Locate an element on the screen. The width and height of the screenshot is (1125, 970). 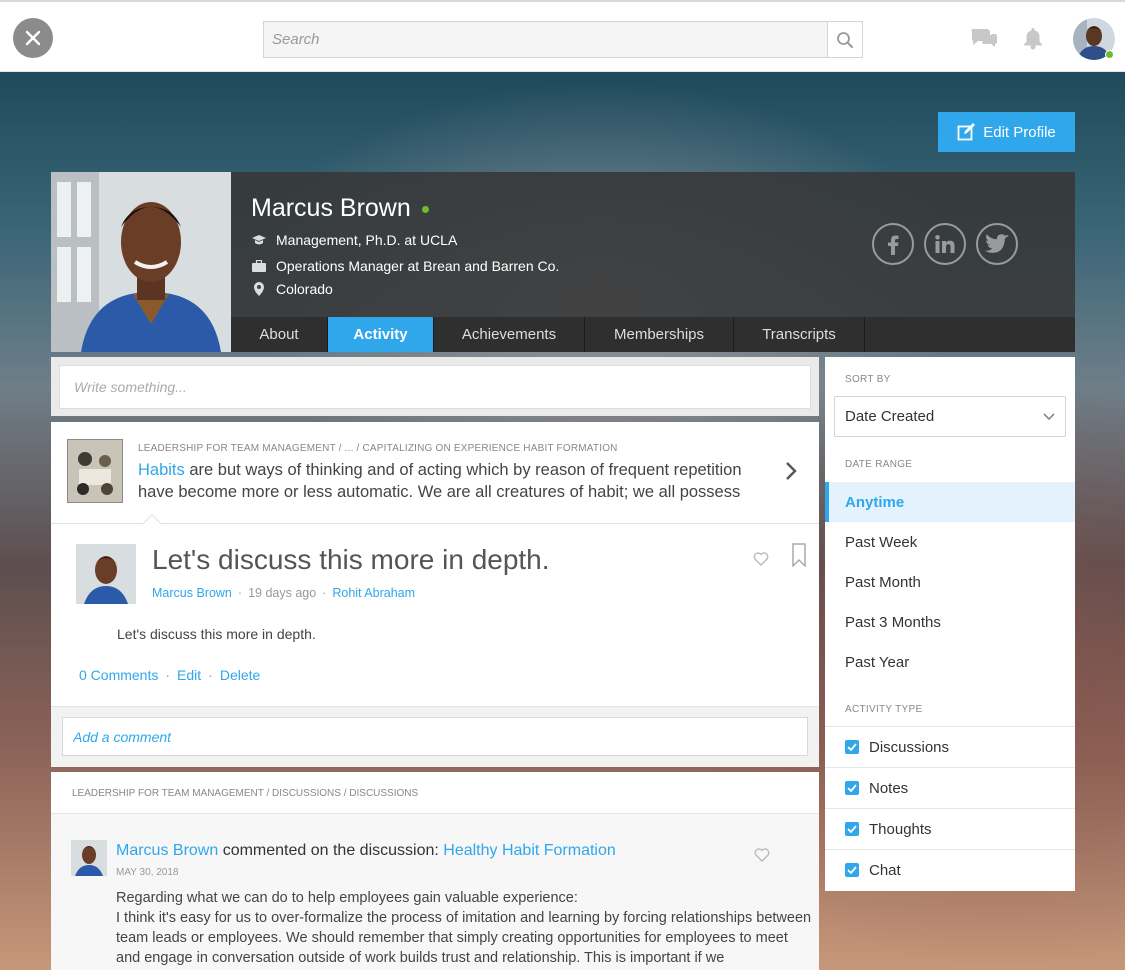
bell-icon is located at coordinates (1033, 39).